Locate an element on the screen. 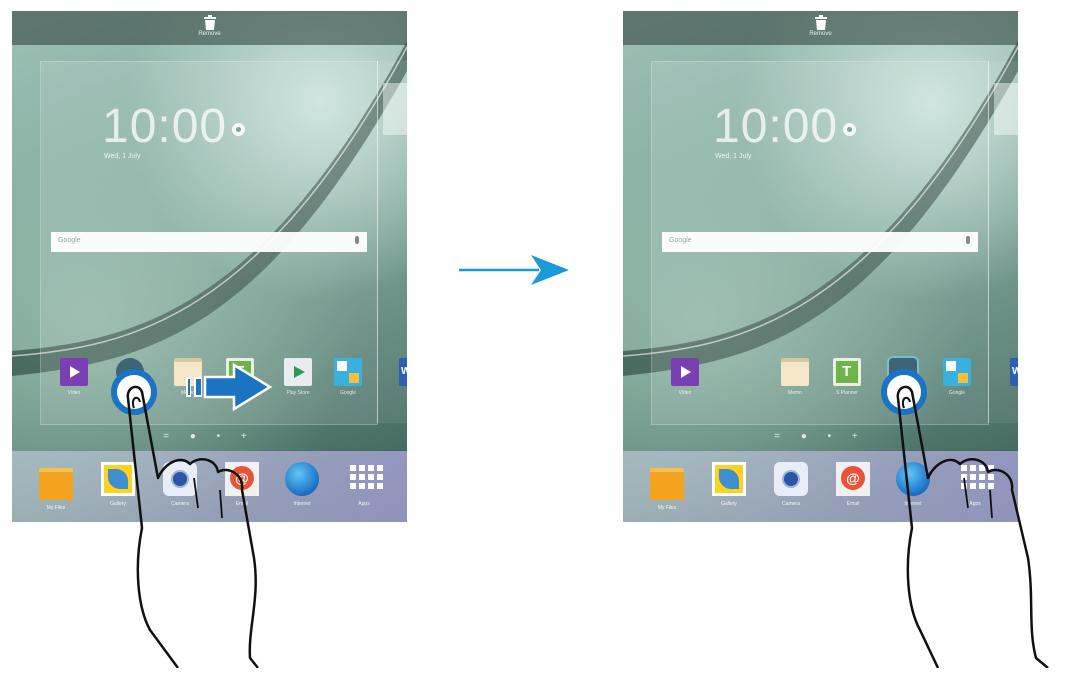 The image size is (1070, 673). app-play-store: Play Store is located at coordinates (298, 377).